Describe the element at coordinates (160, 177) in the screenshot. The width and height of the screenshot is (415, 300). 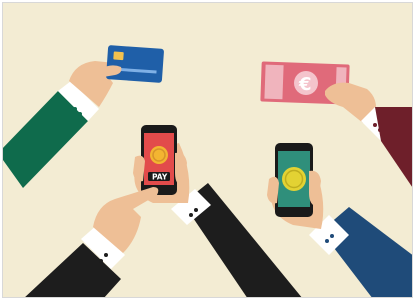
I see `pay-button-label: PAY` at that location.